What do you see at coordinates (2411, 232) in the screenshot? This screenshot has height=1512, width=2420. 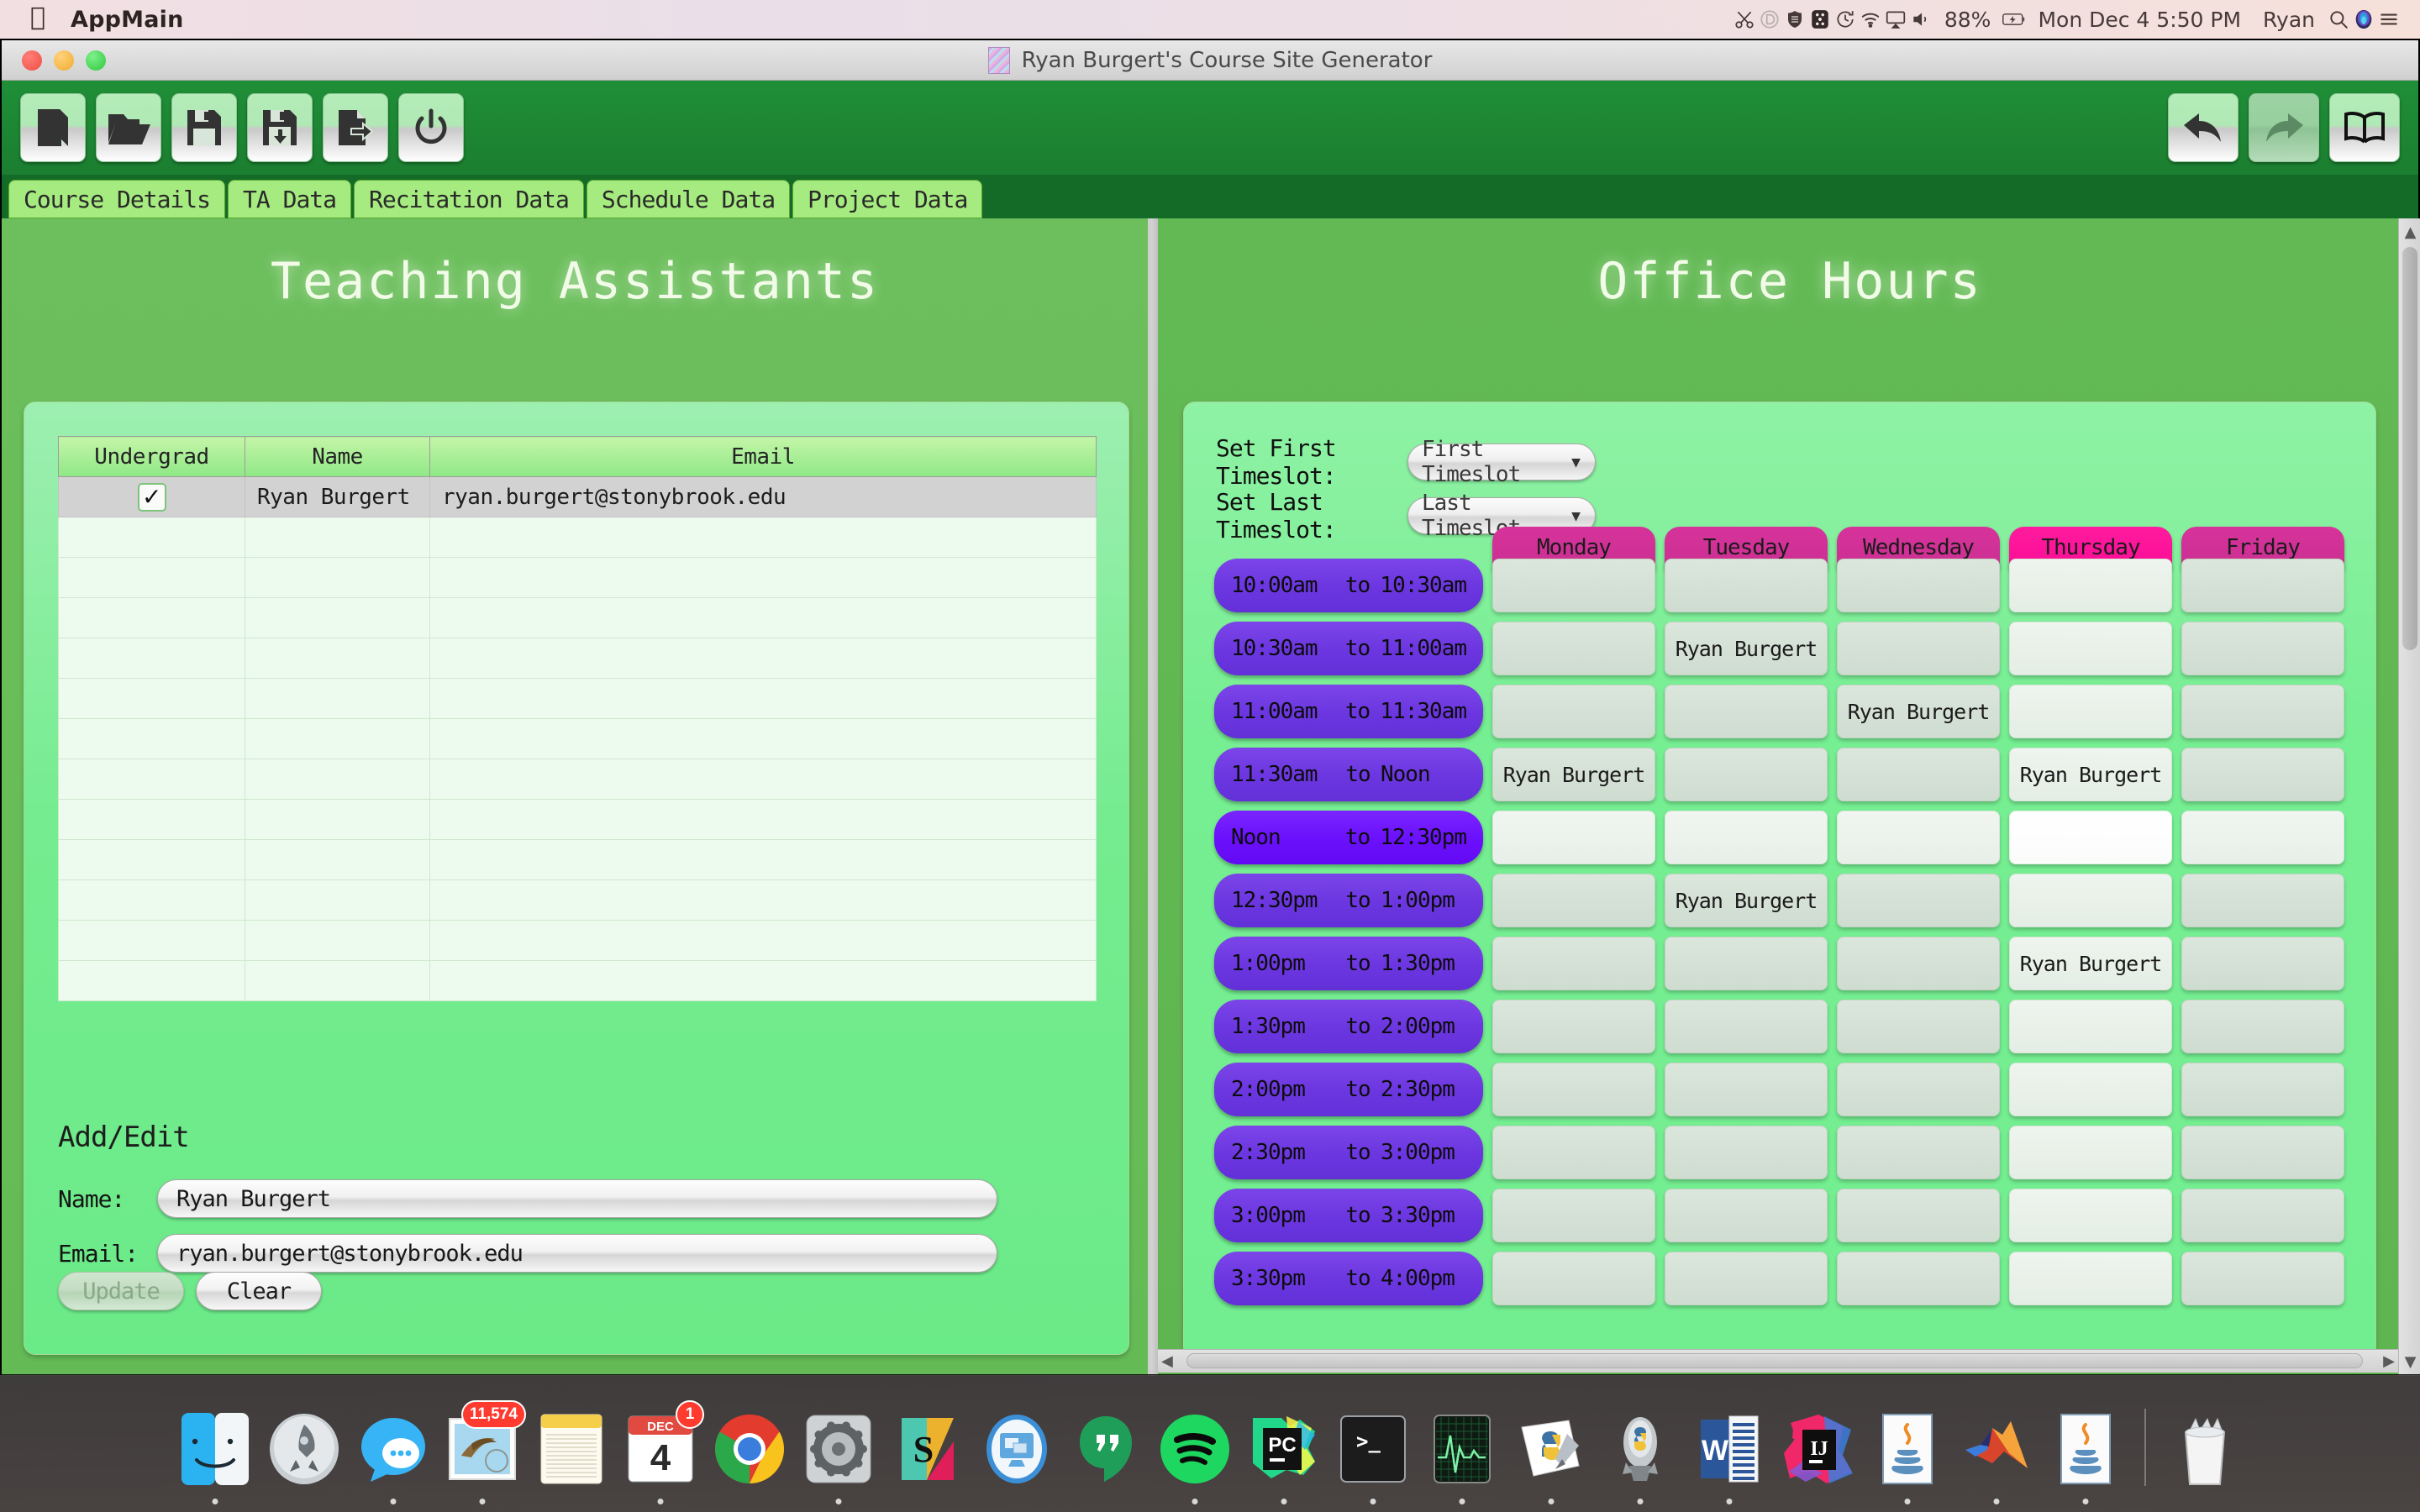 I see `scroll-up-arrow-icon: ▲` at bounding box center [2411, 232].